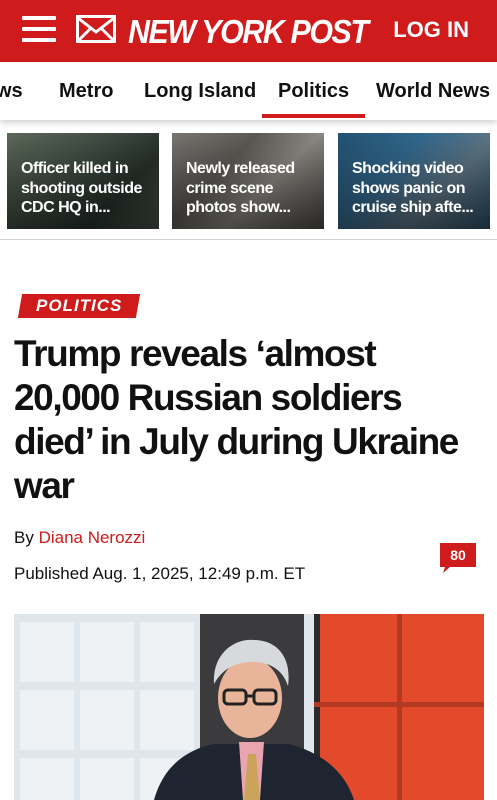  I want to click on comments-button: 80, so click(458, 558).